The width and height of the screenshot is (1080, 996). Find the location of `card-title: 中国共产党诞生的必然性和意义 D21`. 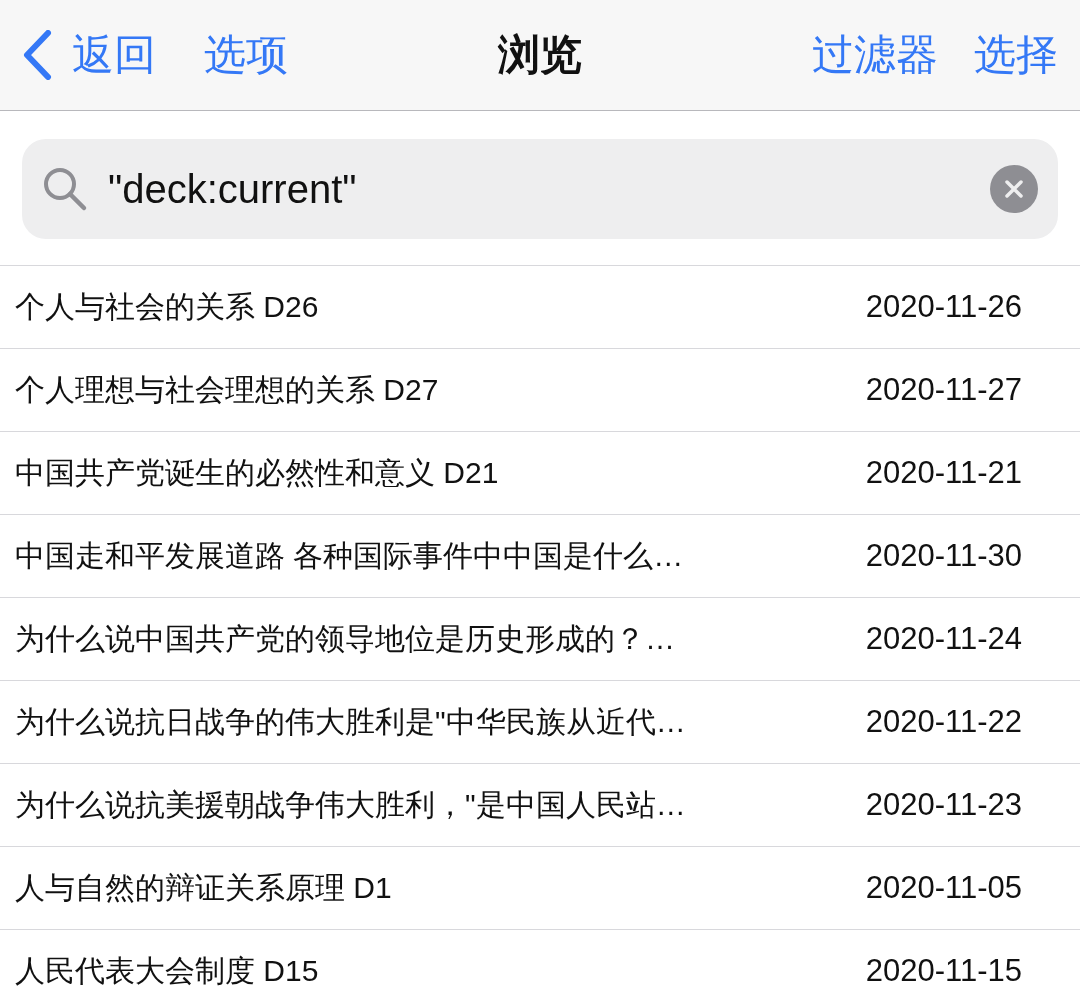

card-title: 中国共产党诞生的必然性和意义 D21 is located at coordinates (257, 472).